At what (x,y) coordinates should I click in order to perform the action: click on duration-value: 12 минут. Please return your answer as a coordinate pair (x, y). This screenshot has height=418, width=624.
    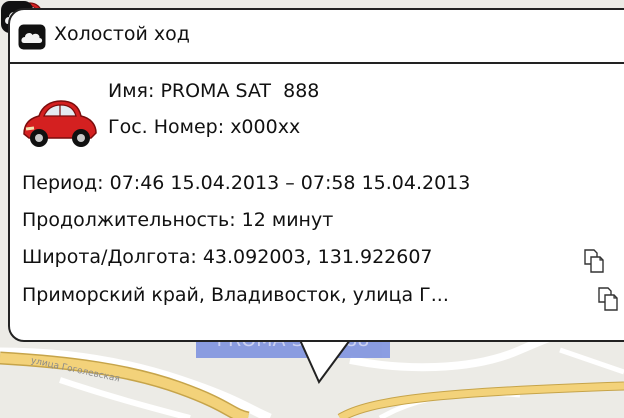
    Looking at the image, I should click on (287, 220).